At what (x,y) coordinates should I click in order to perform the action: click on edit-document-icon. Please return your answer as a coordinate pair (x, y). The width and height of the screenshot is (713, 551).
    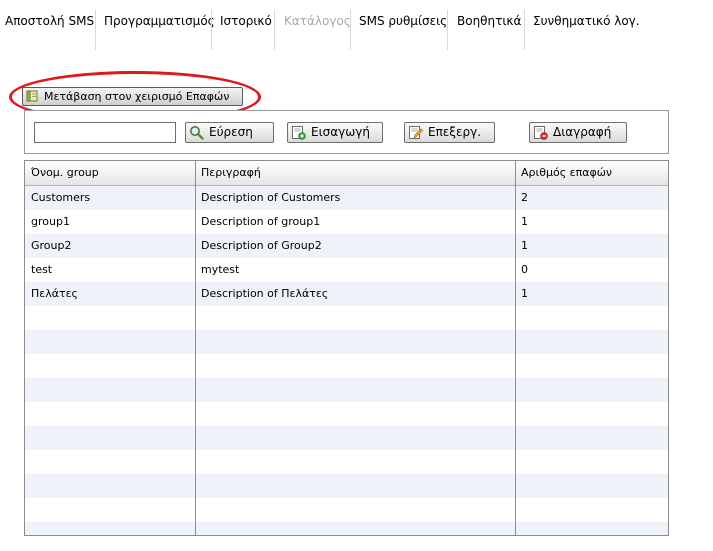
    Looking at the image, I should click on (416, 132).